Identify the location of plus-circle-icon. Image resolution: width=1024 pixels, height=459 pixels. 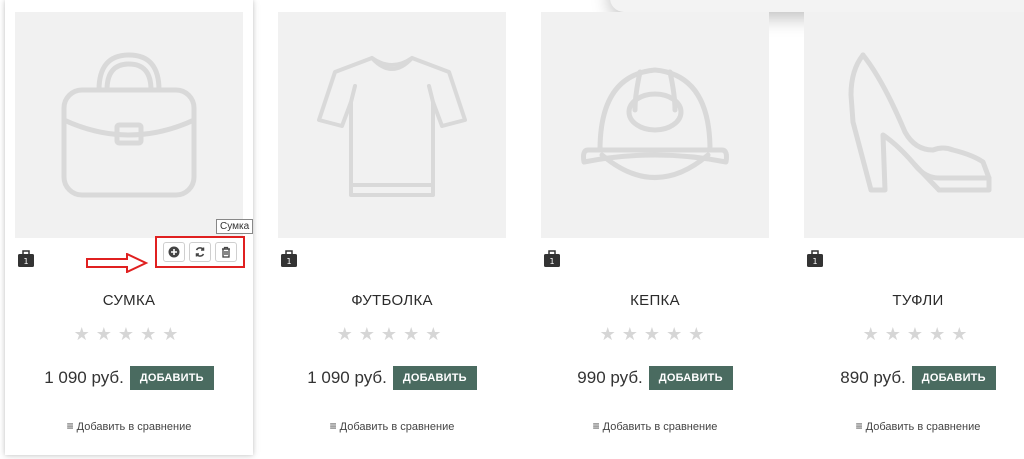
(174, 252).